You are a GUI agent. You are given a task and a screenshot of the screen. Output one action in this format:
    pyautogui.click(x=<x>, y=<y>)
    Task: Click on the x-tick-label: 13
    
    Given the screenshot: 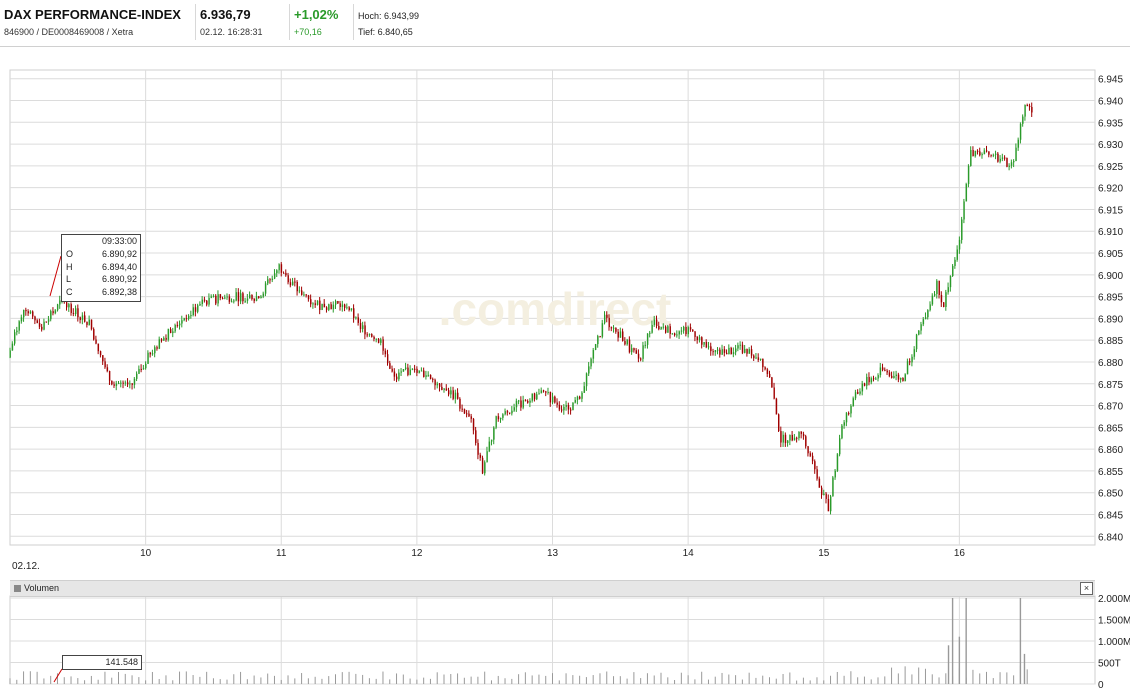 What is the action you would take?
    pyautogui.click(x=553, y=553)
    